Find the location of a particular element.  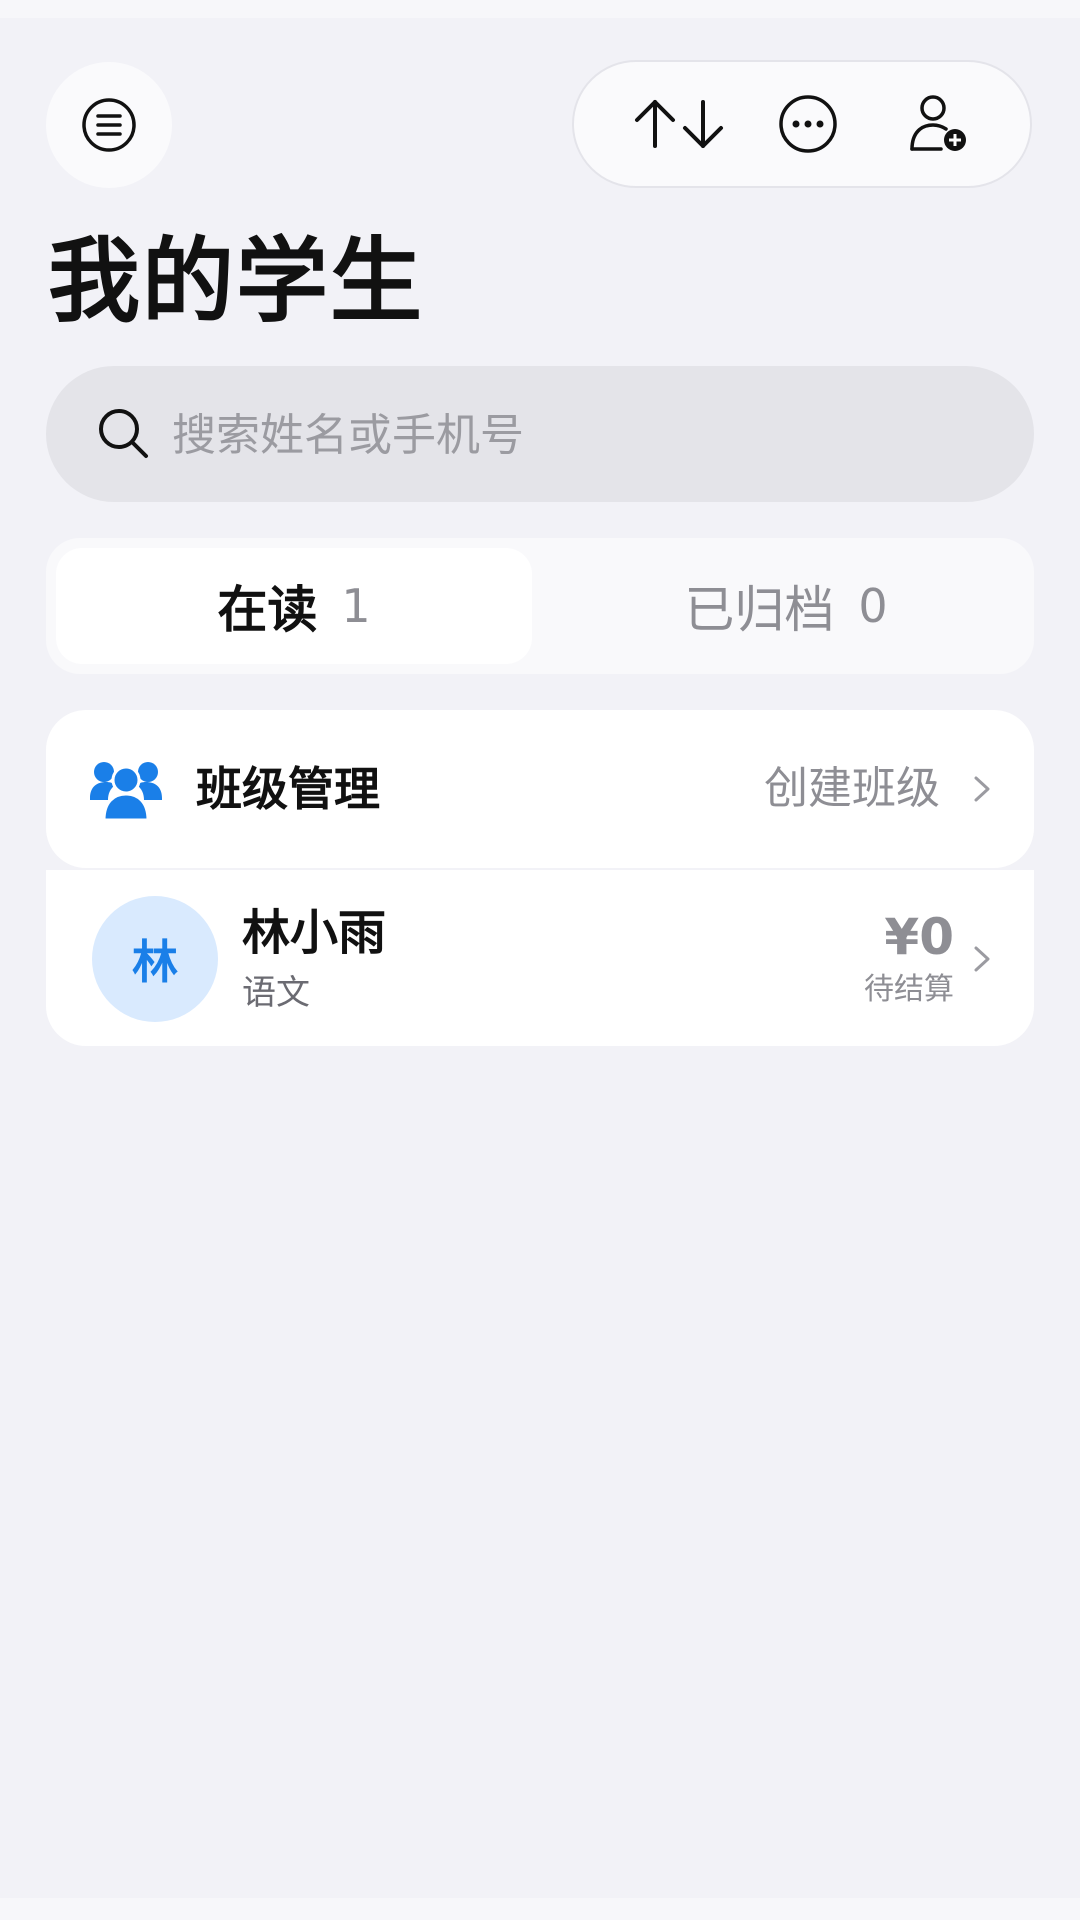

sort-button is located at coordinates (679, 124).